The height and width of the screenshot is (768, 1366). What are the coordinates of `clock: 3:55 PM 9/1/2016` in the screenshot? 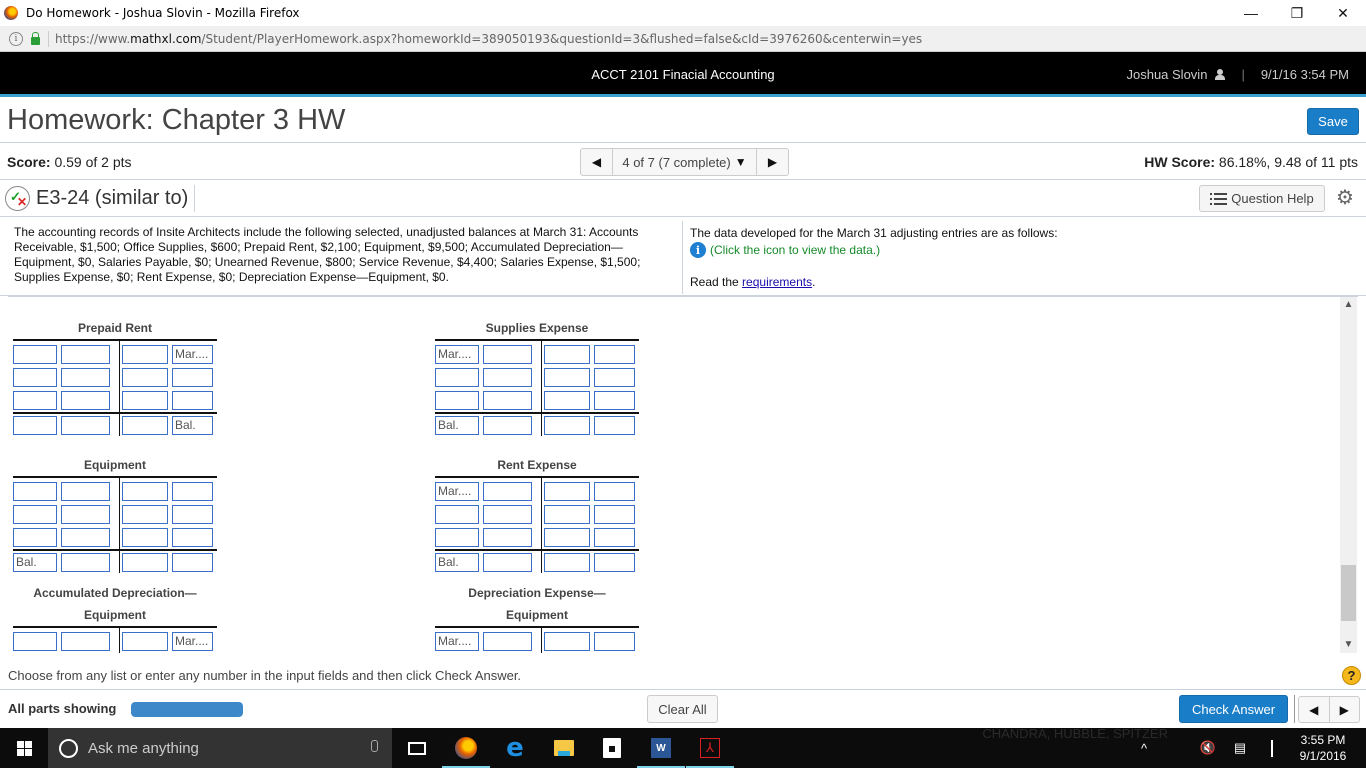 It's located at (1323, 748).